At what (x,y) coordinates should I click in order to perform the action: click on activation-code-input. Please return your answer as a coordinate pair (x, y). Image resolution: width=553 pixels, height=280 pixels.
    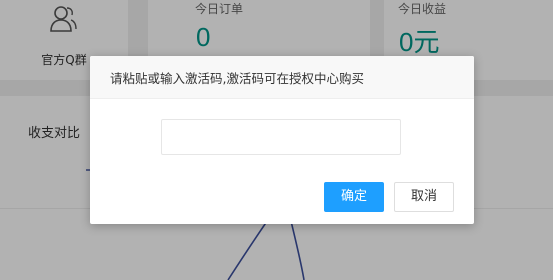
    Looking at the image, I should click on (281, 137).